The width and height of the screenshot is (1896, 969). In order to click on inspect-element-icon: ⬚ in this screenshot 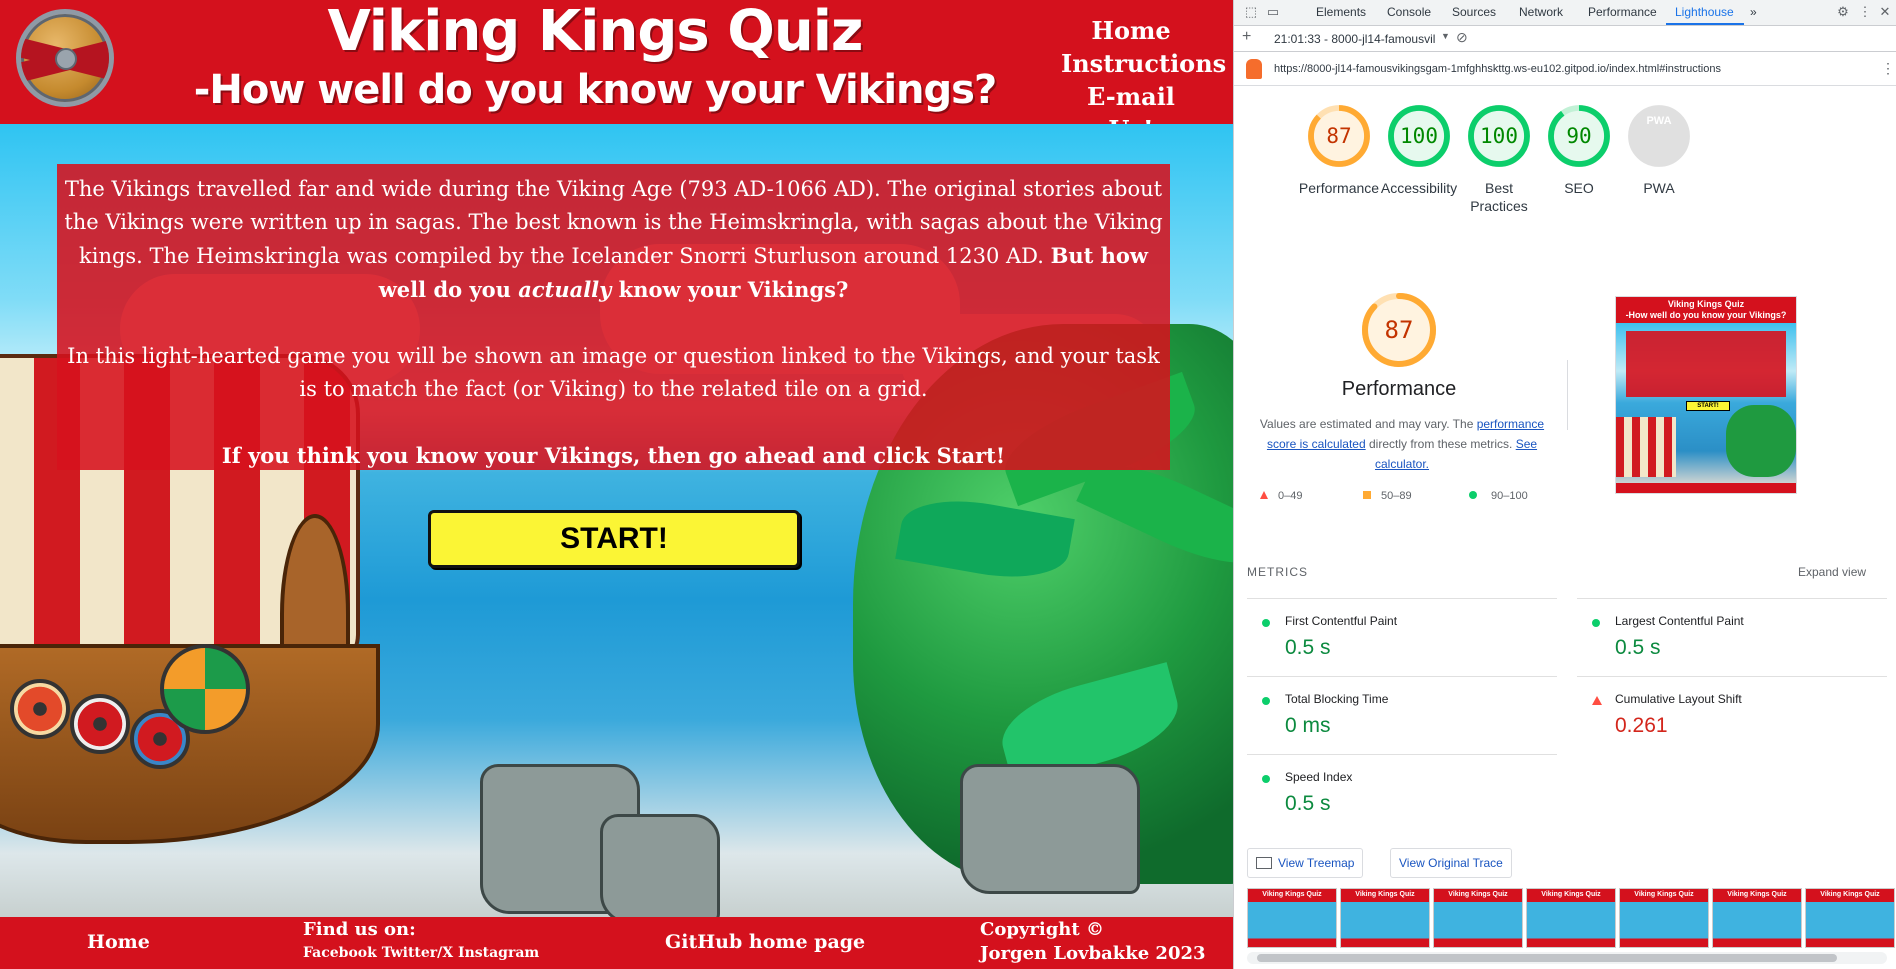, I will do `click(1251, 12)`.